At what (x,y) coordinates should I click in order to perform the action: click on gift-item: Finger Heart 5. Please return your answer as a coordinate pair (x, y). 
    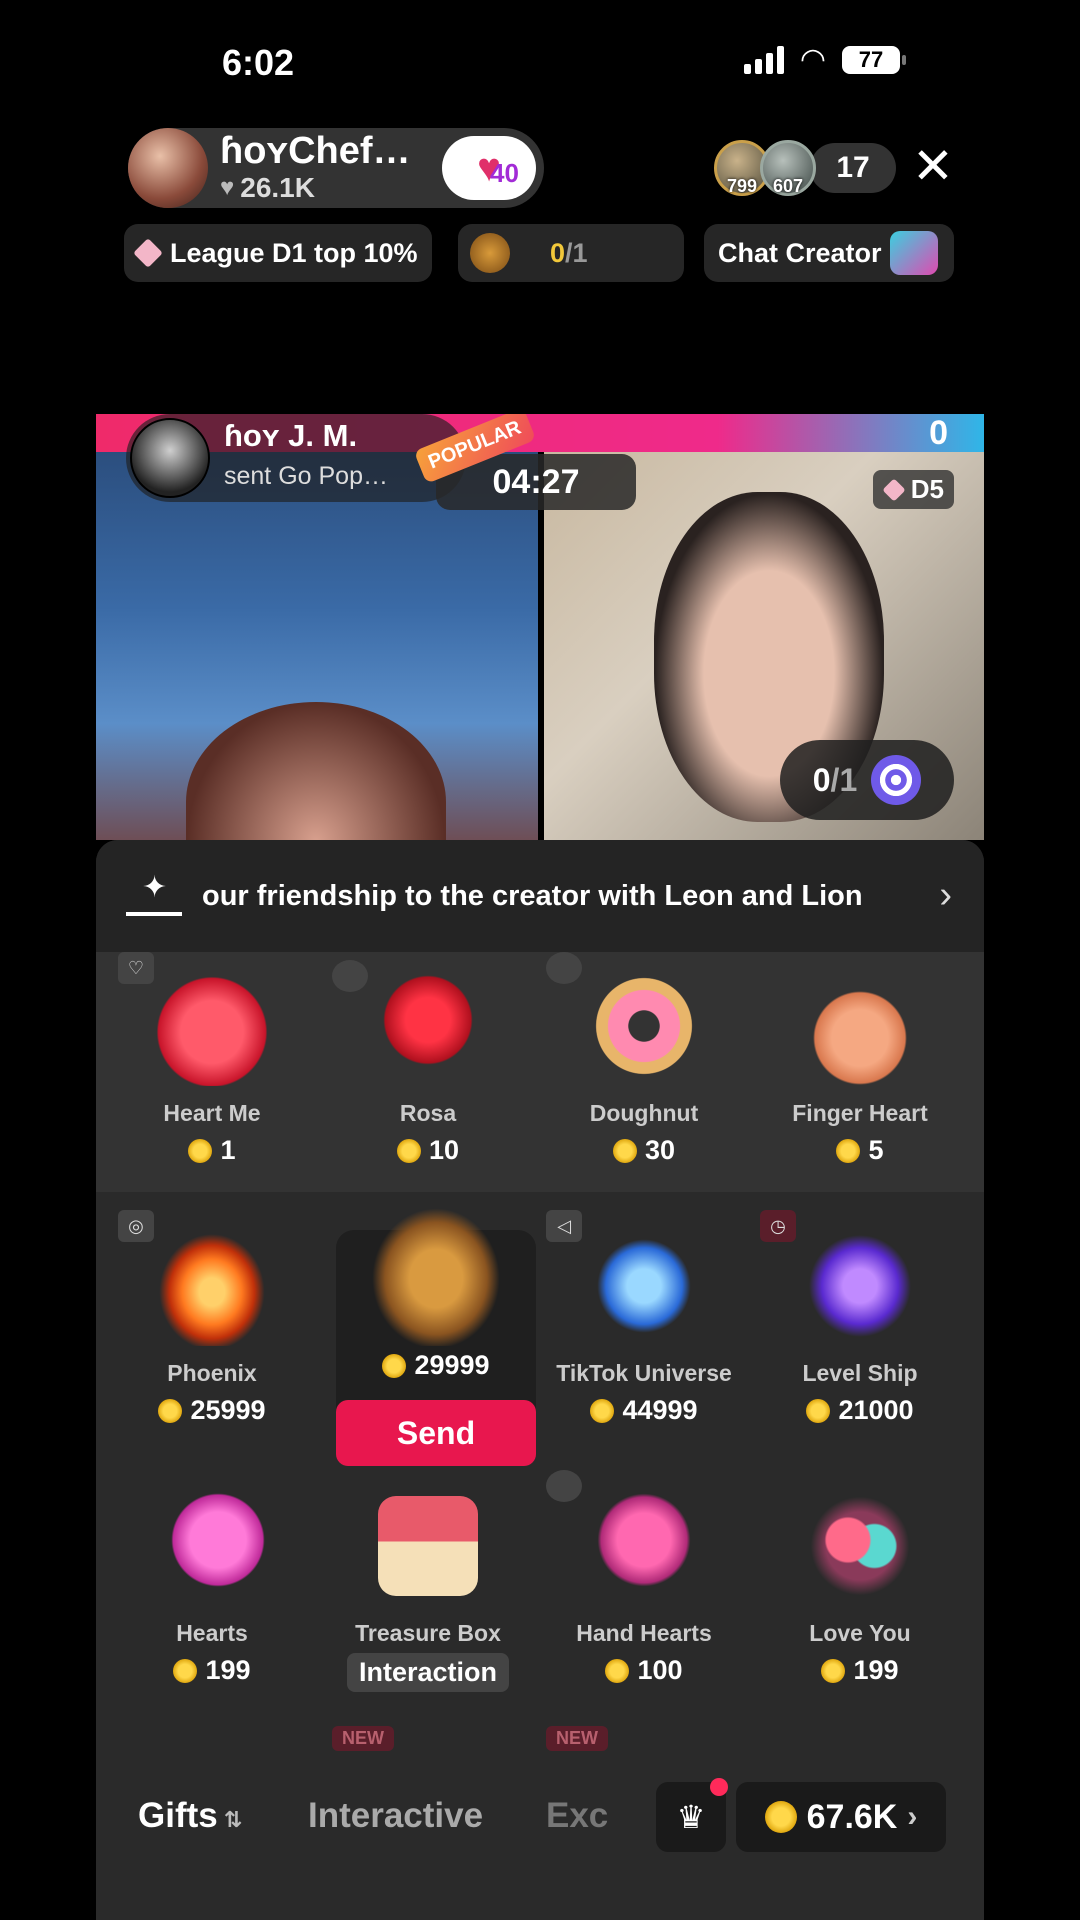
    Looking at the image, I should click on (860, 1066).